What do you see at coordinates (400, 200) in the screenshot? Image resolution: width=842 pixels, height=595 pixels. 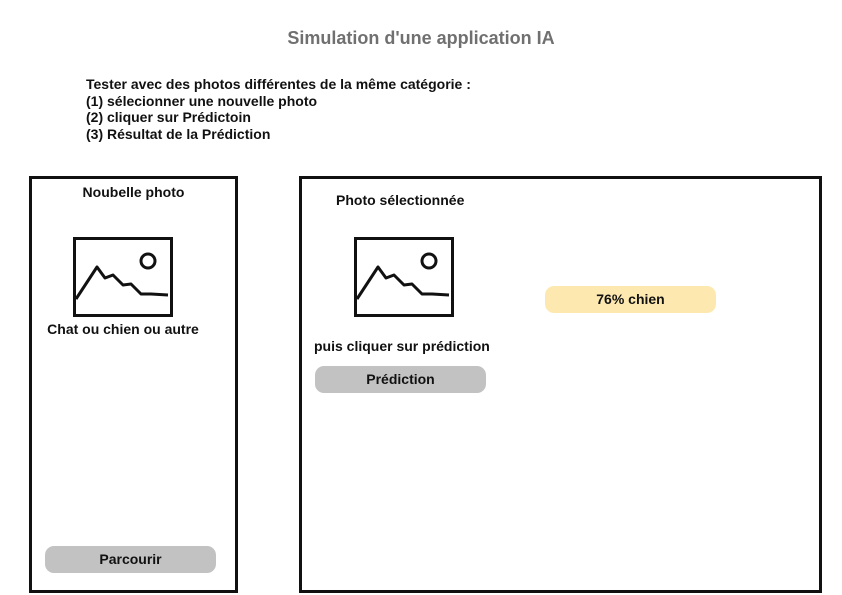 I see `selected-photo-title: Photo sélectionnée` at bounding box center [400, 200].